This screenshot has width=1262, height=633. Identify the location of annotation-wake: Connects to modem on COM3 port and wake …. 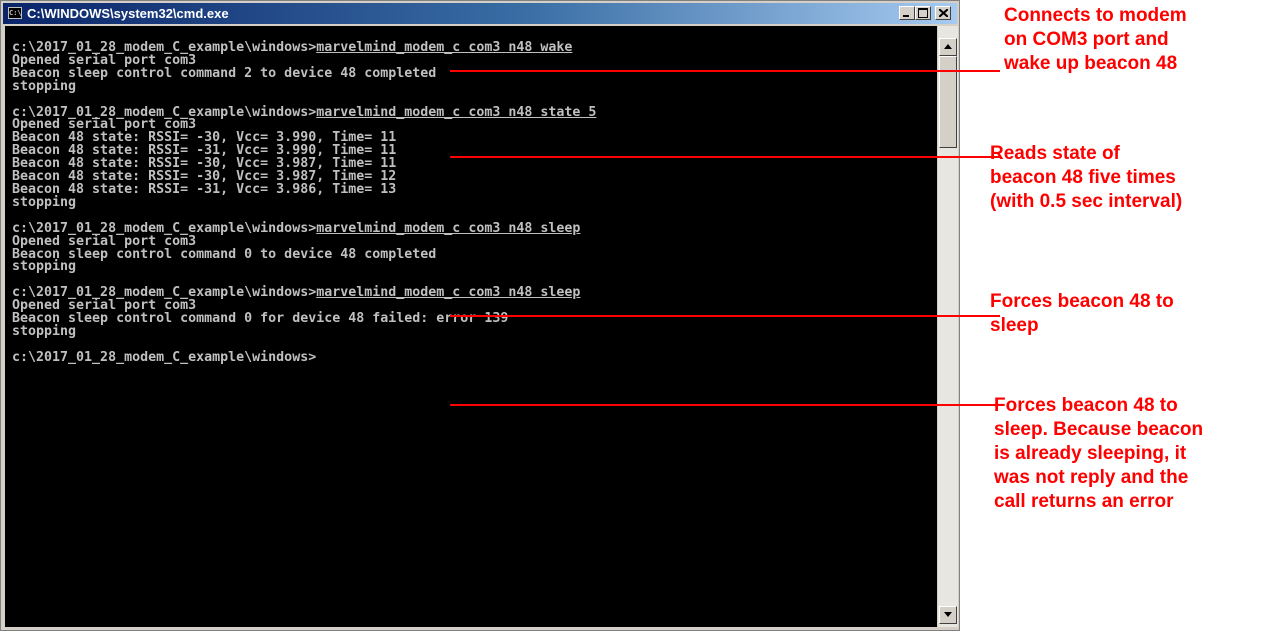
(1095, 39).